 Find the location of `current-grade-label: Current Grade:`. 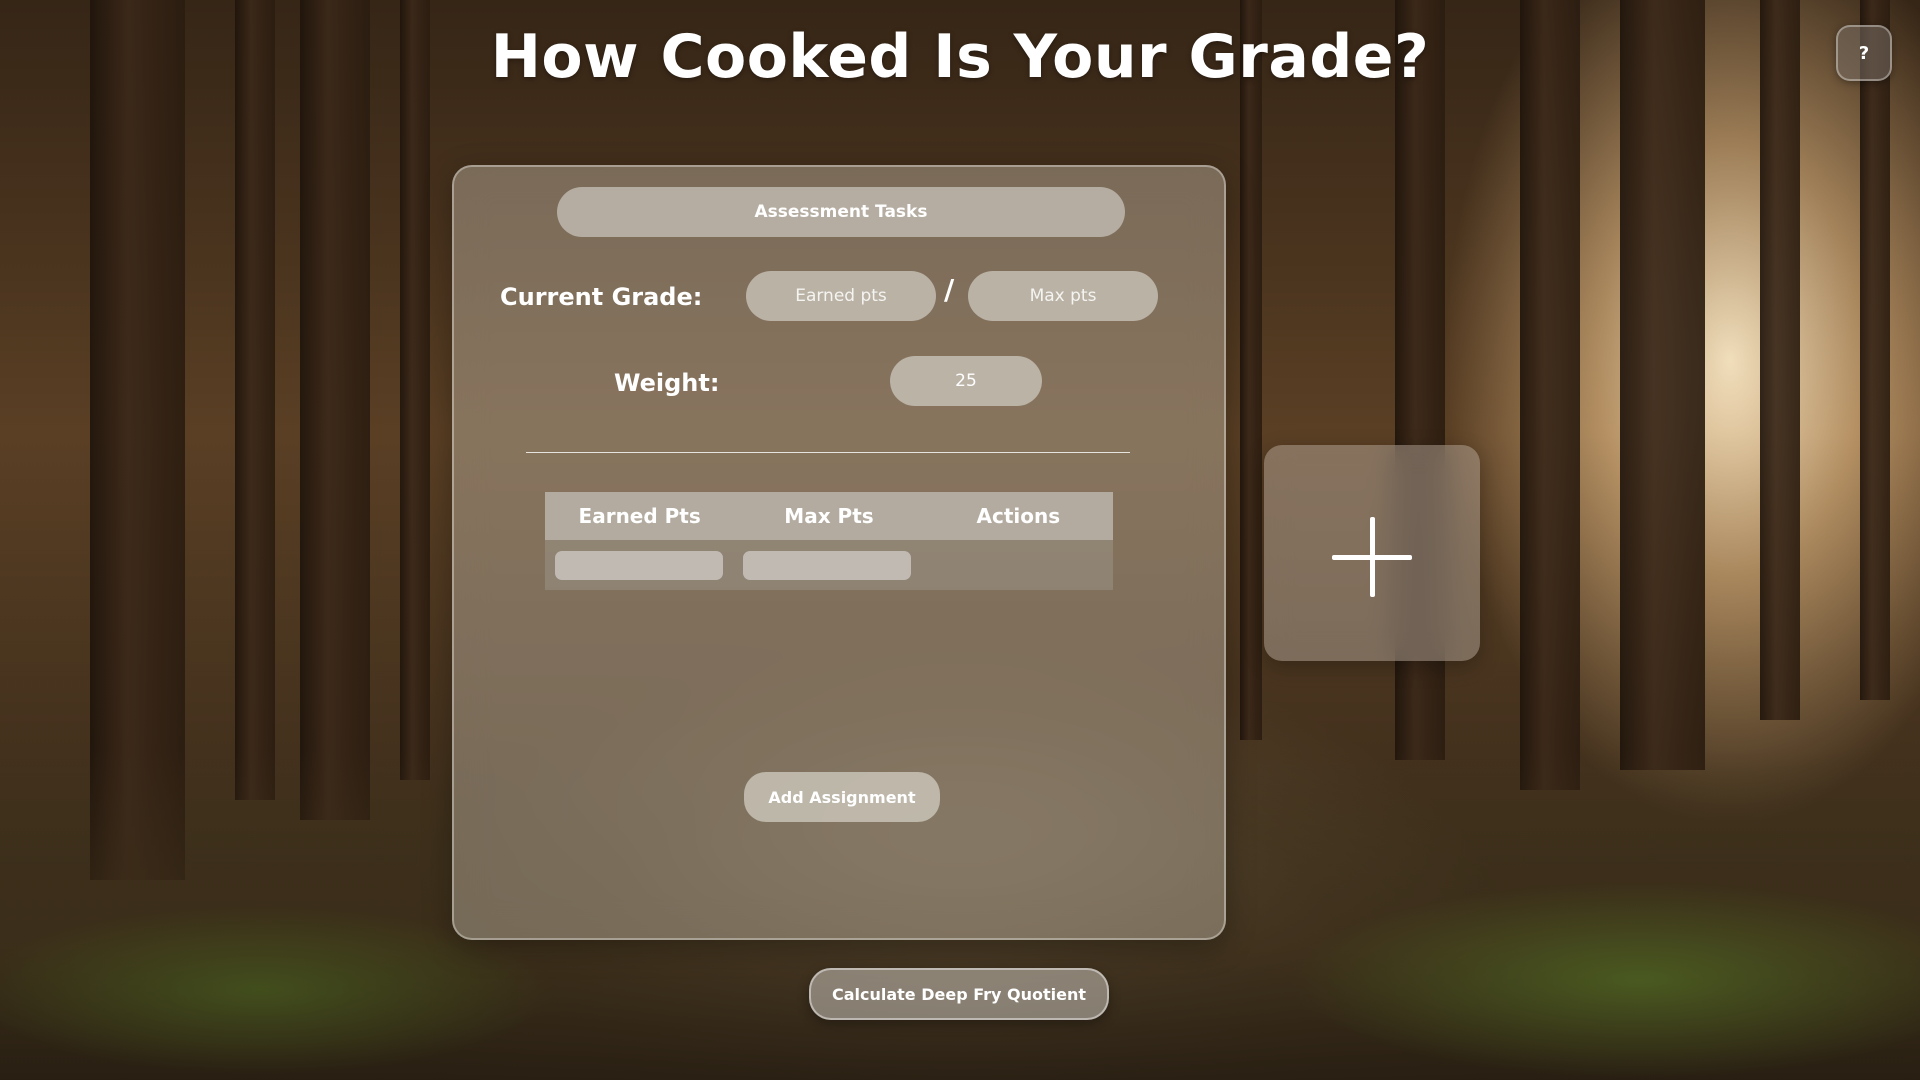

current-grade-label: Current Grade: is located at coordinates (601, 297).